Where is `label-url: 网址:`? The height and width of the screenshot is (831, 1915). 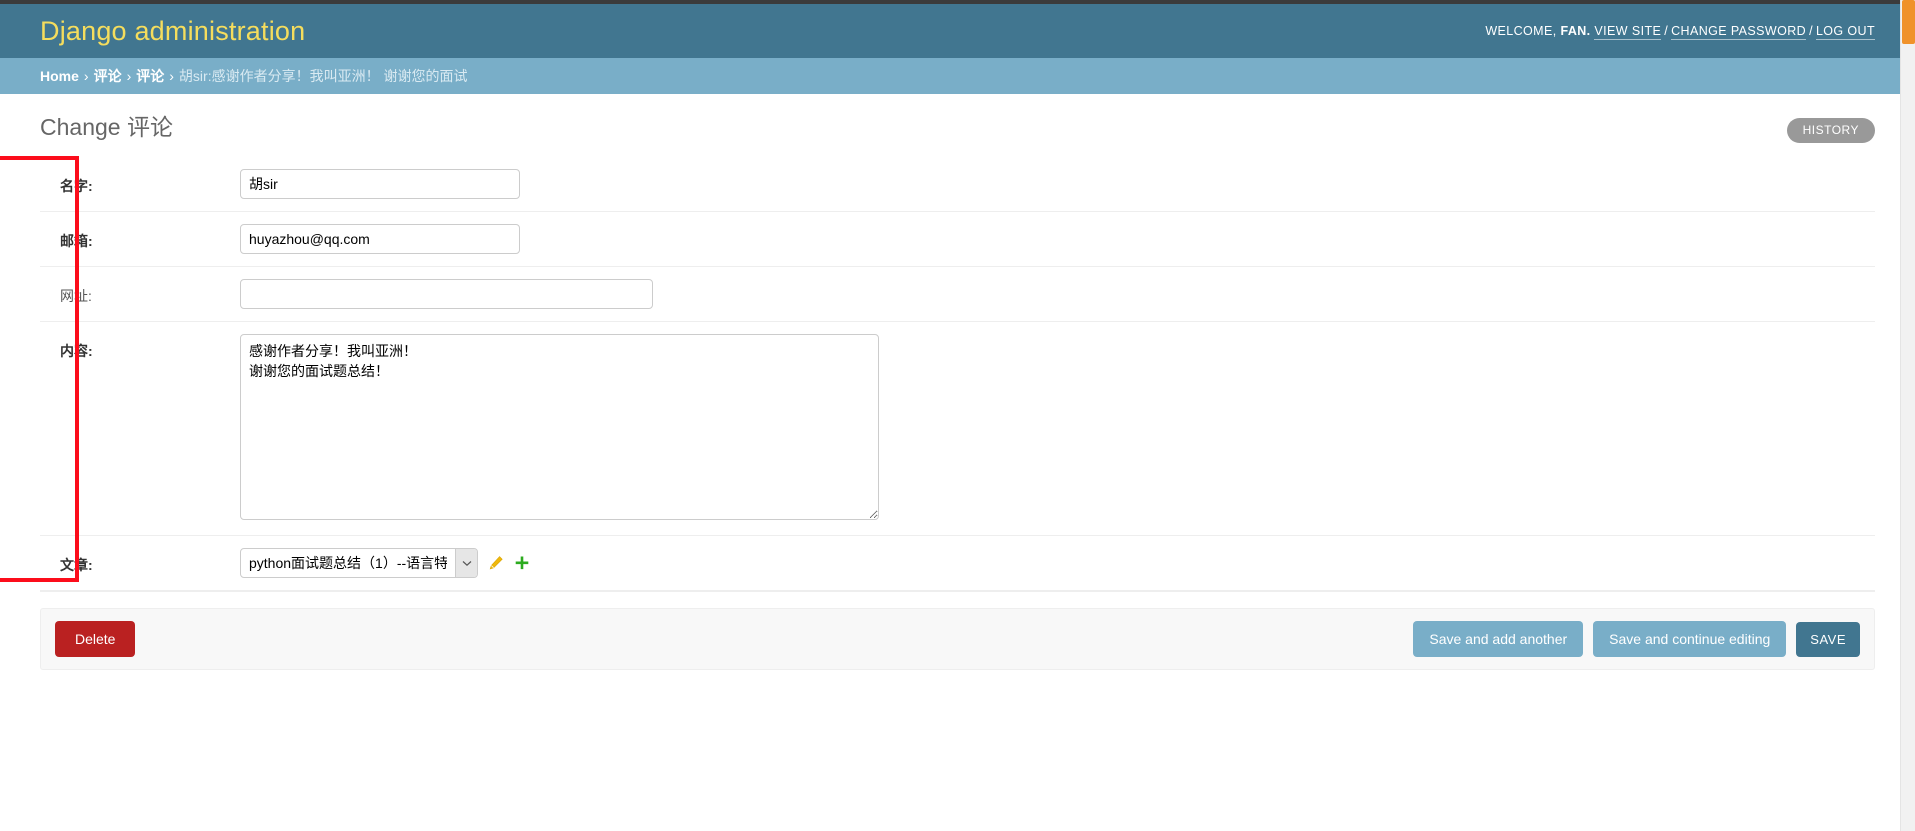
label-url: 网址: is located at coordinates (76, 296).